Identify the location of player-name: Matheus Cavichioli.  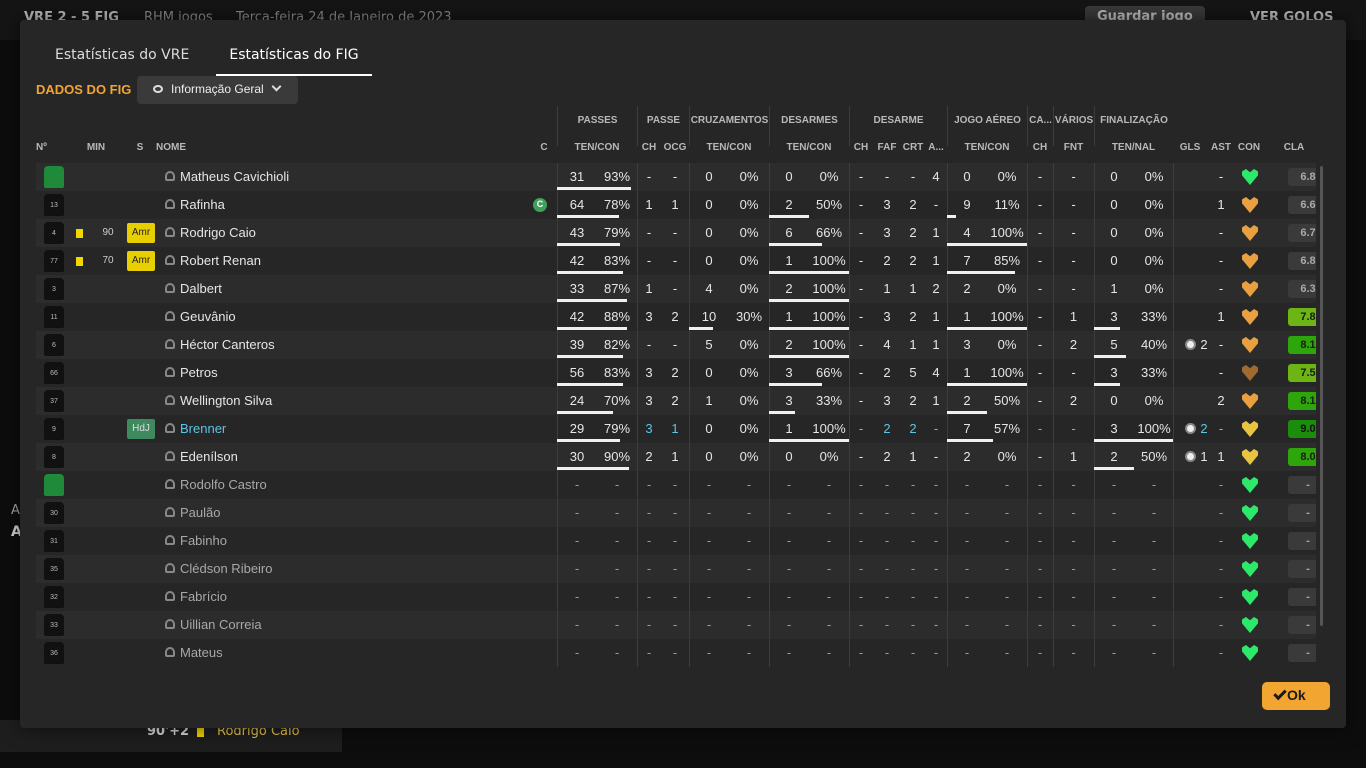
(234, 176).